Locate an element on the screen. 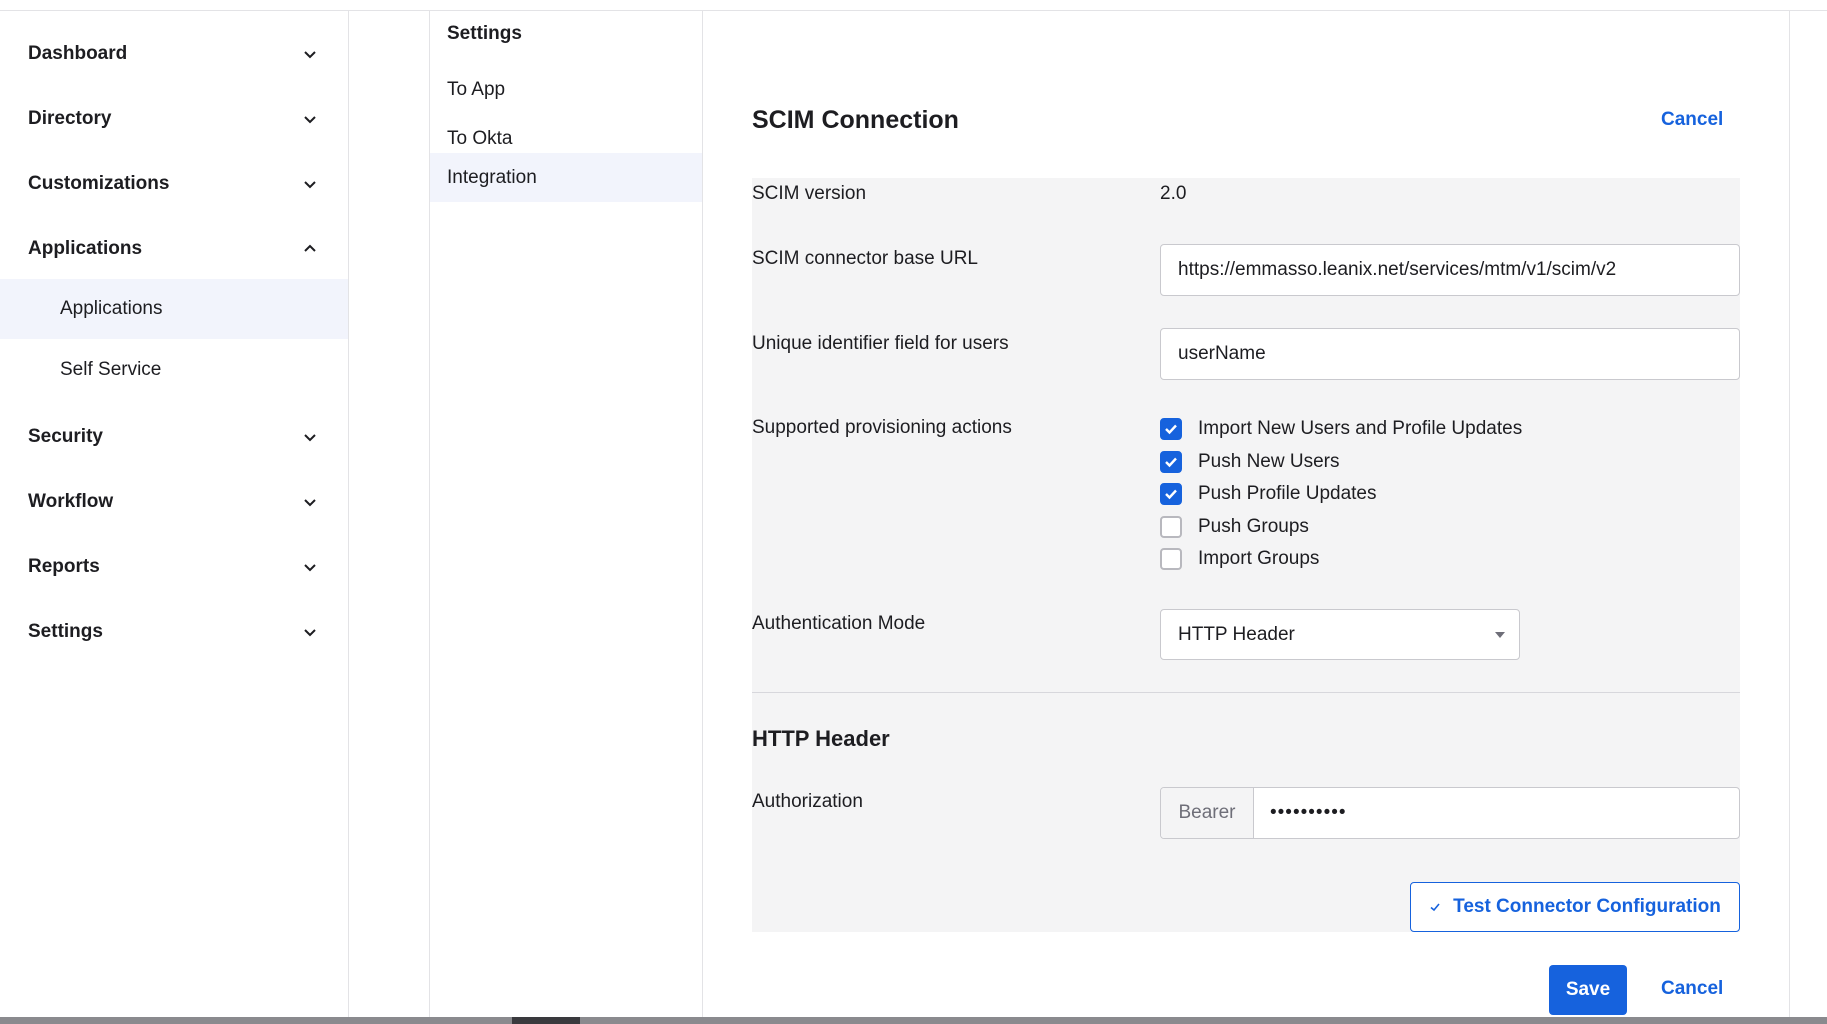  sidebar-item-workflow: Workflow is located at coordinates (174, 502).